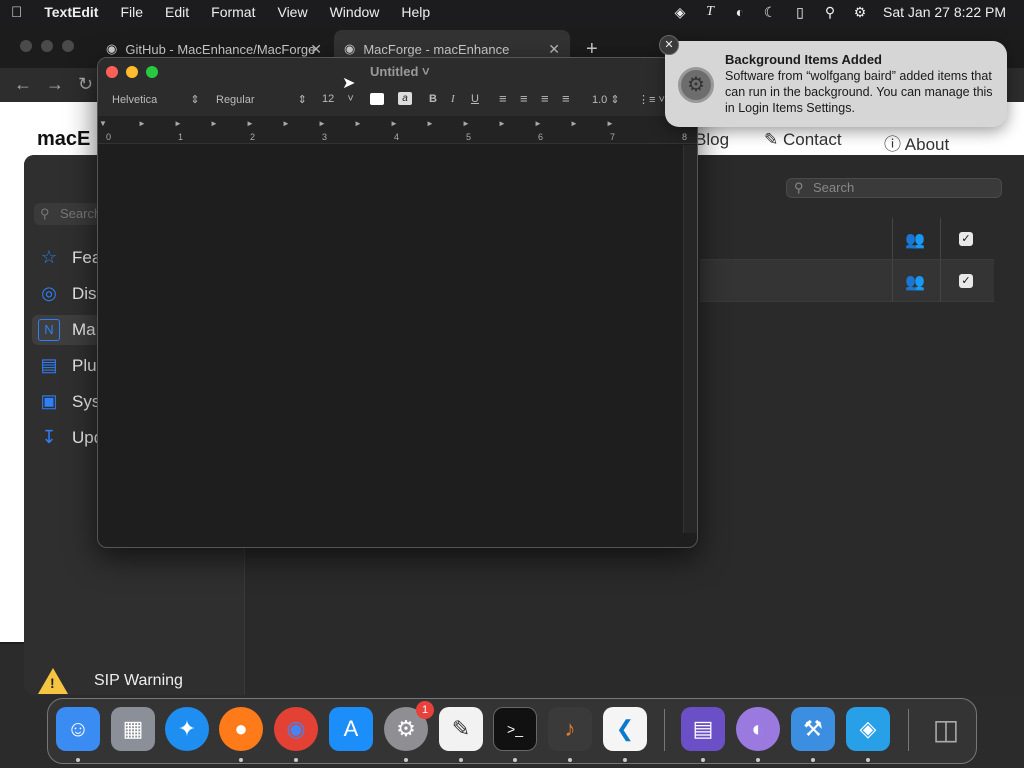 The image size is (1024, 768). Describe the element at coordinates (355, 12) in the screenshot. I see `menu-window: Window` at that location.